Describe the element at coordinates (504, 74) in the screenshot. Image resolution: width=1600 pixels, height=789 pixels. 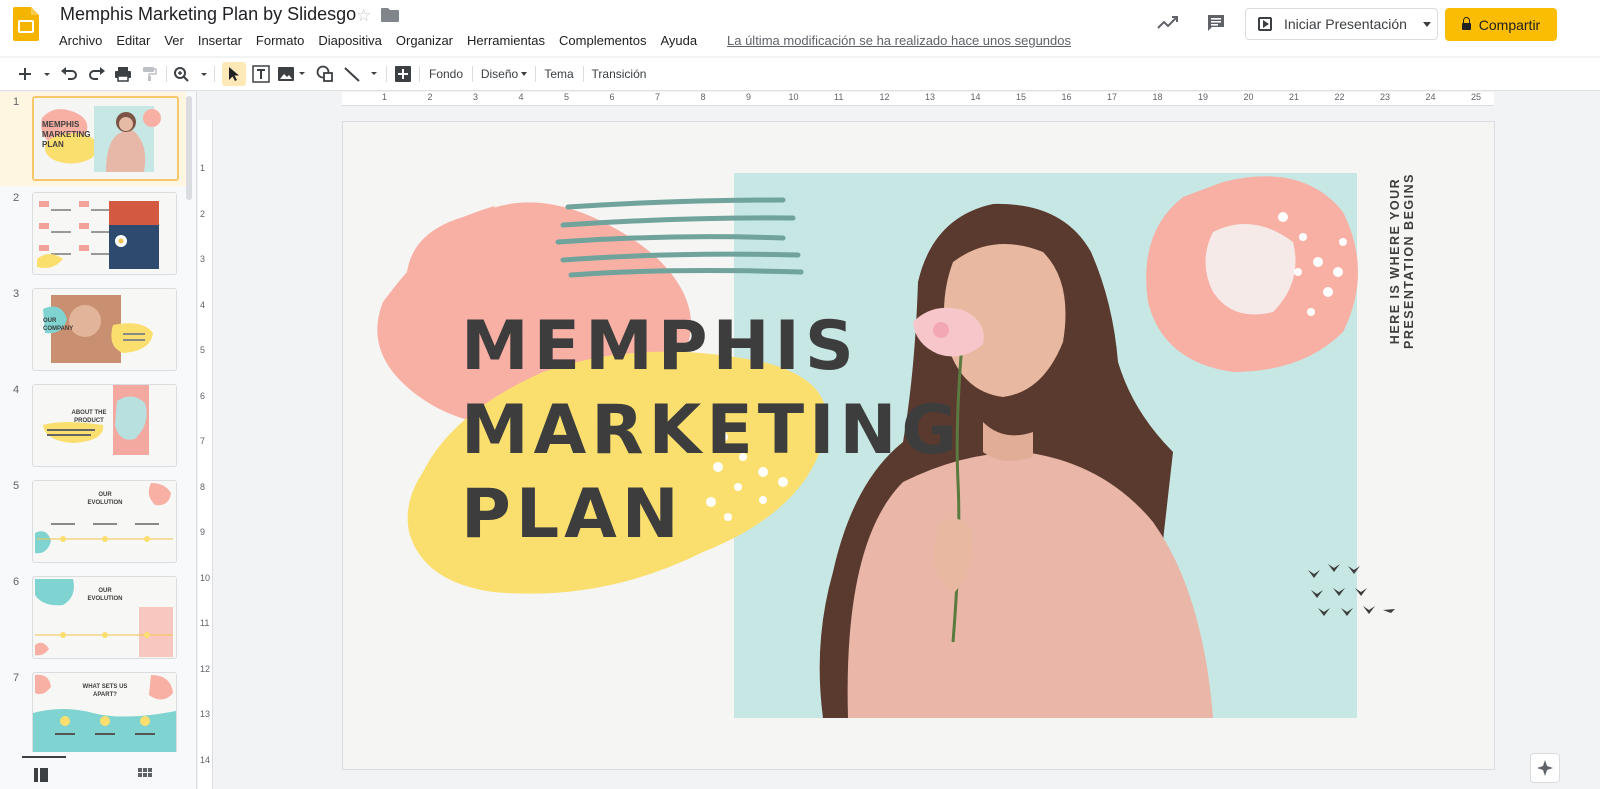
I see `layout-button: Diseño` at that location.